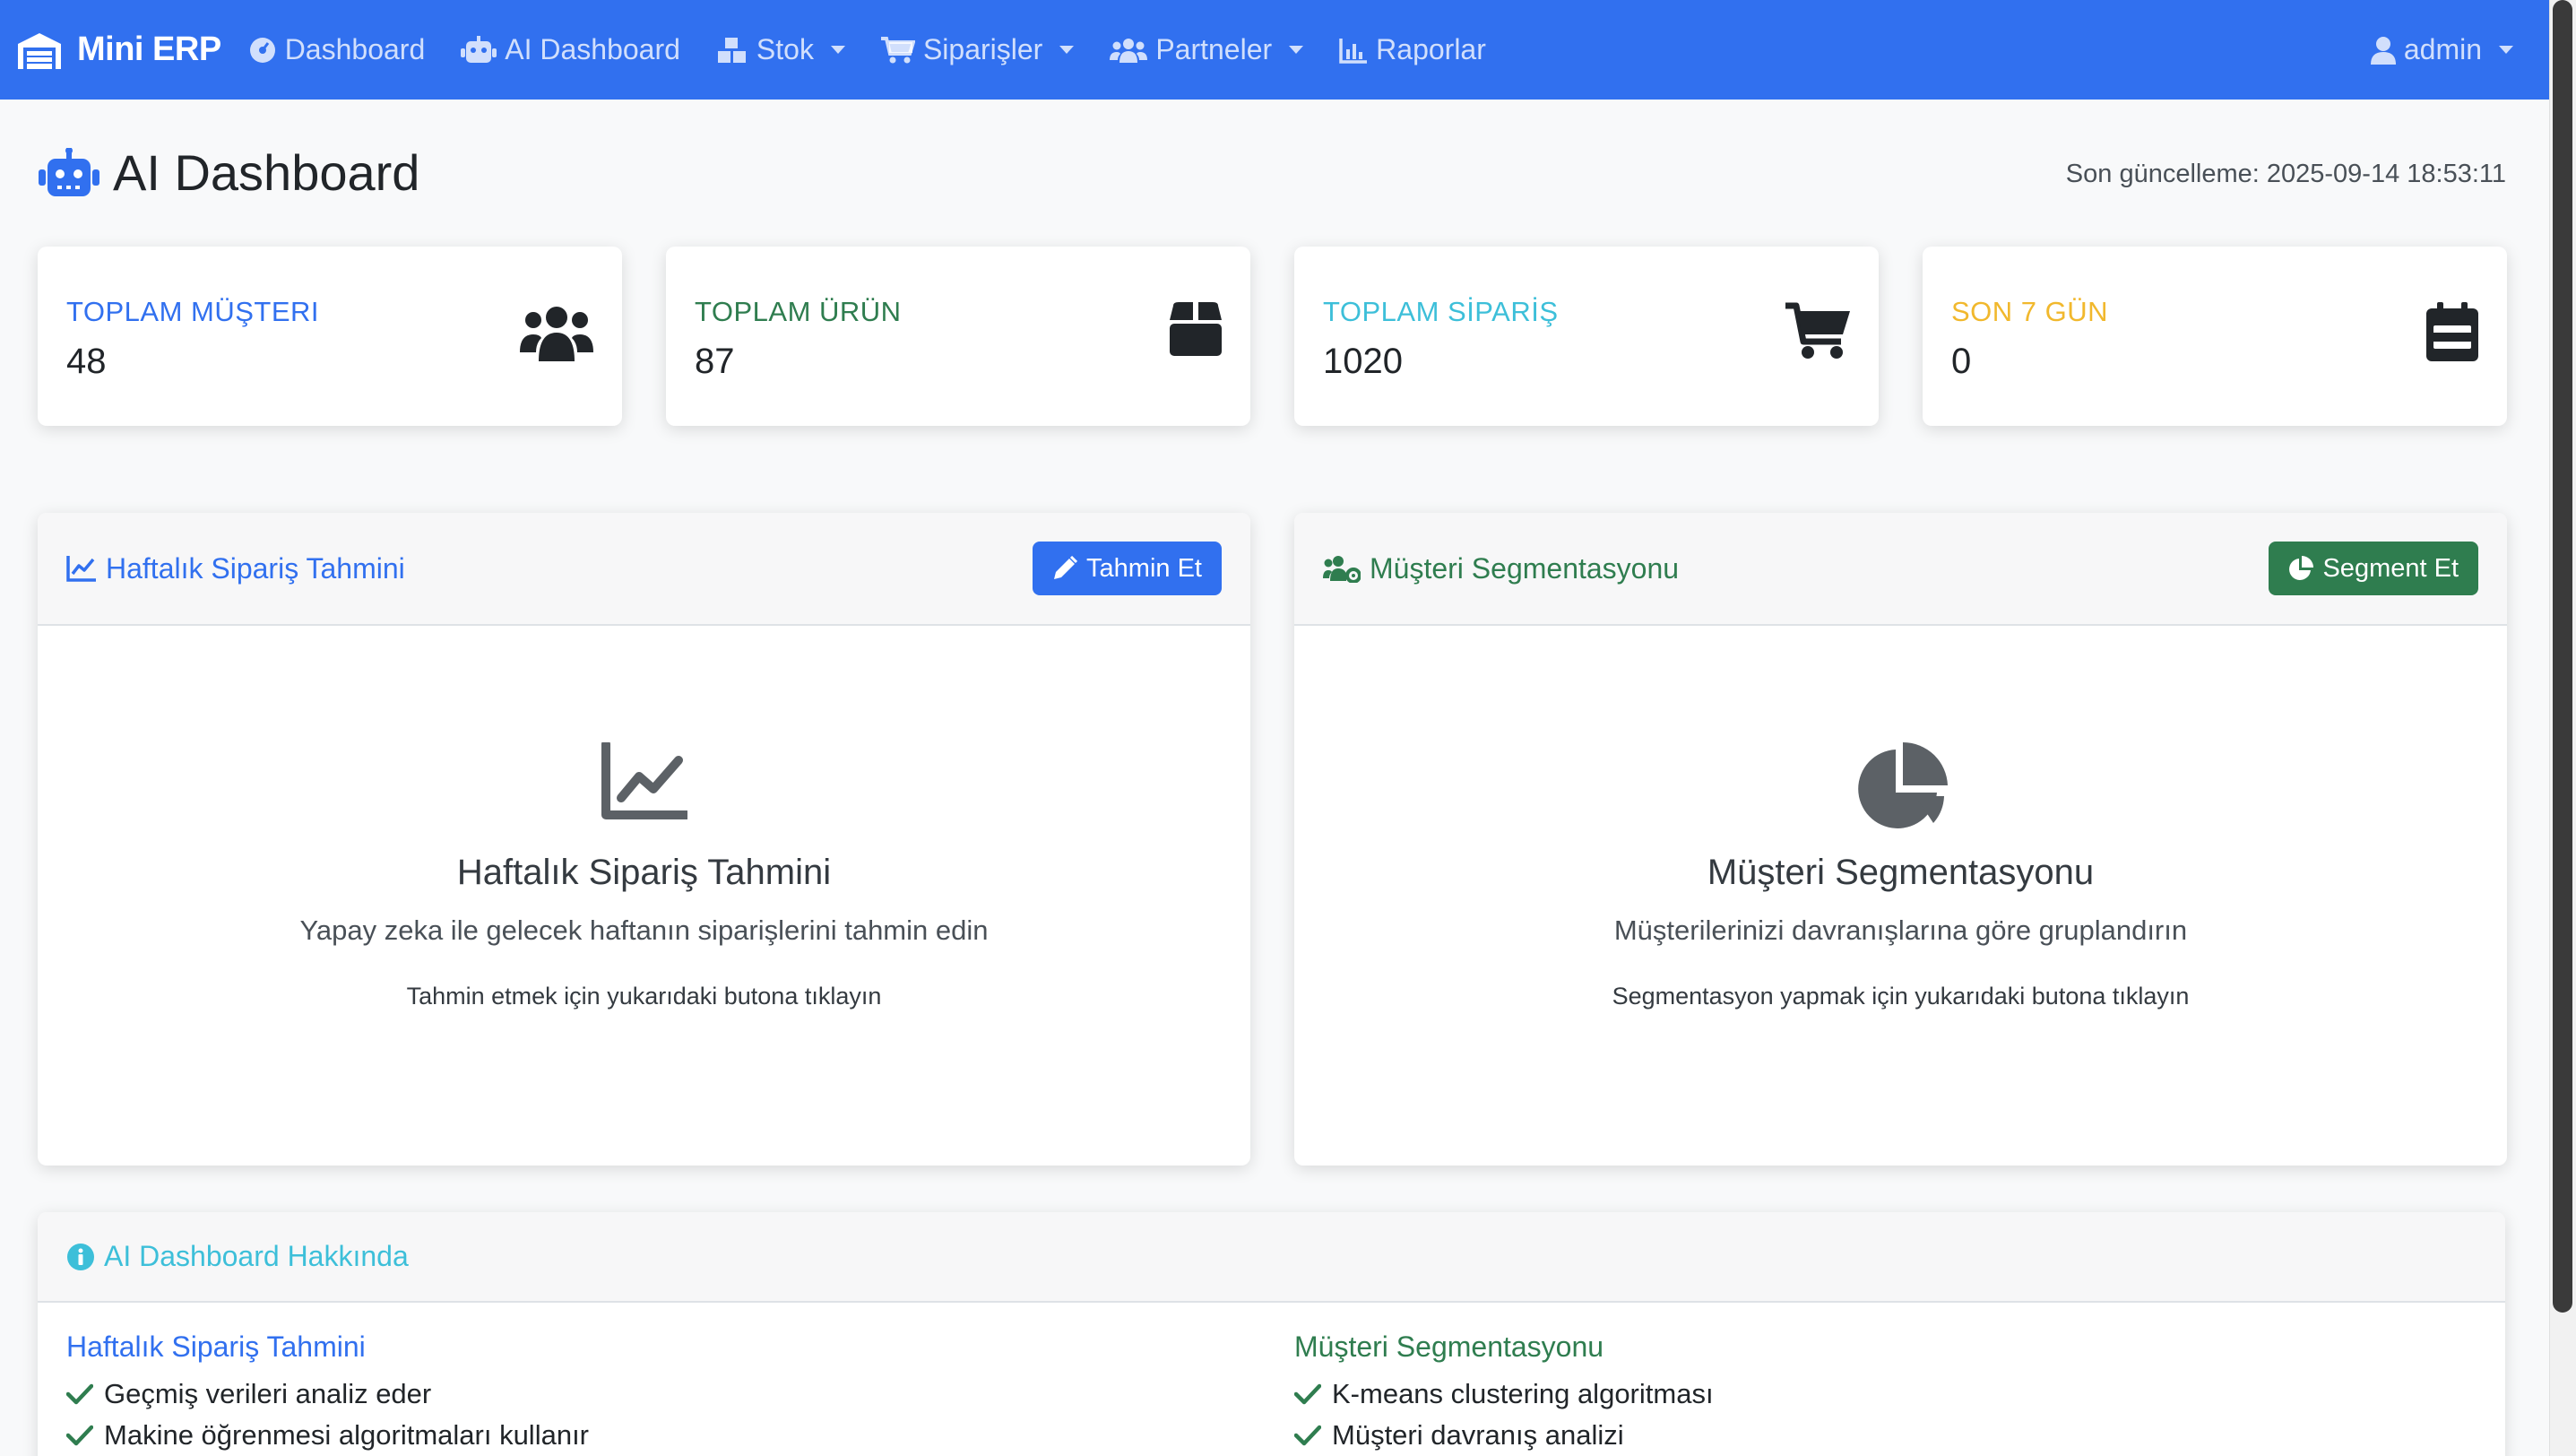 The height and width of the screenshot is (1456, 2576). What do you see at coordinates (798, 311) in the screenshot?
I see `stat-label: TOPLAM ÜRÜN` at bounding box center [798, 311].